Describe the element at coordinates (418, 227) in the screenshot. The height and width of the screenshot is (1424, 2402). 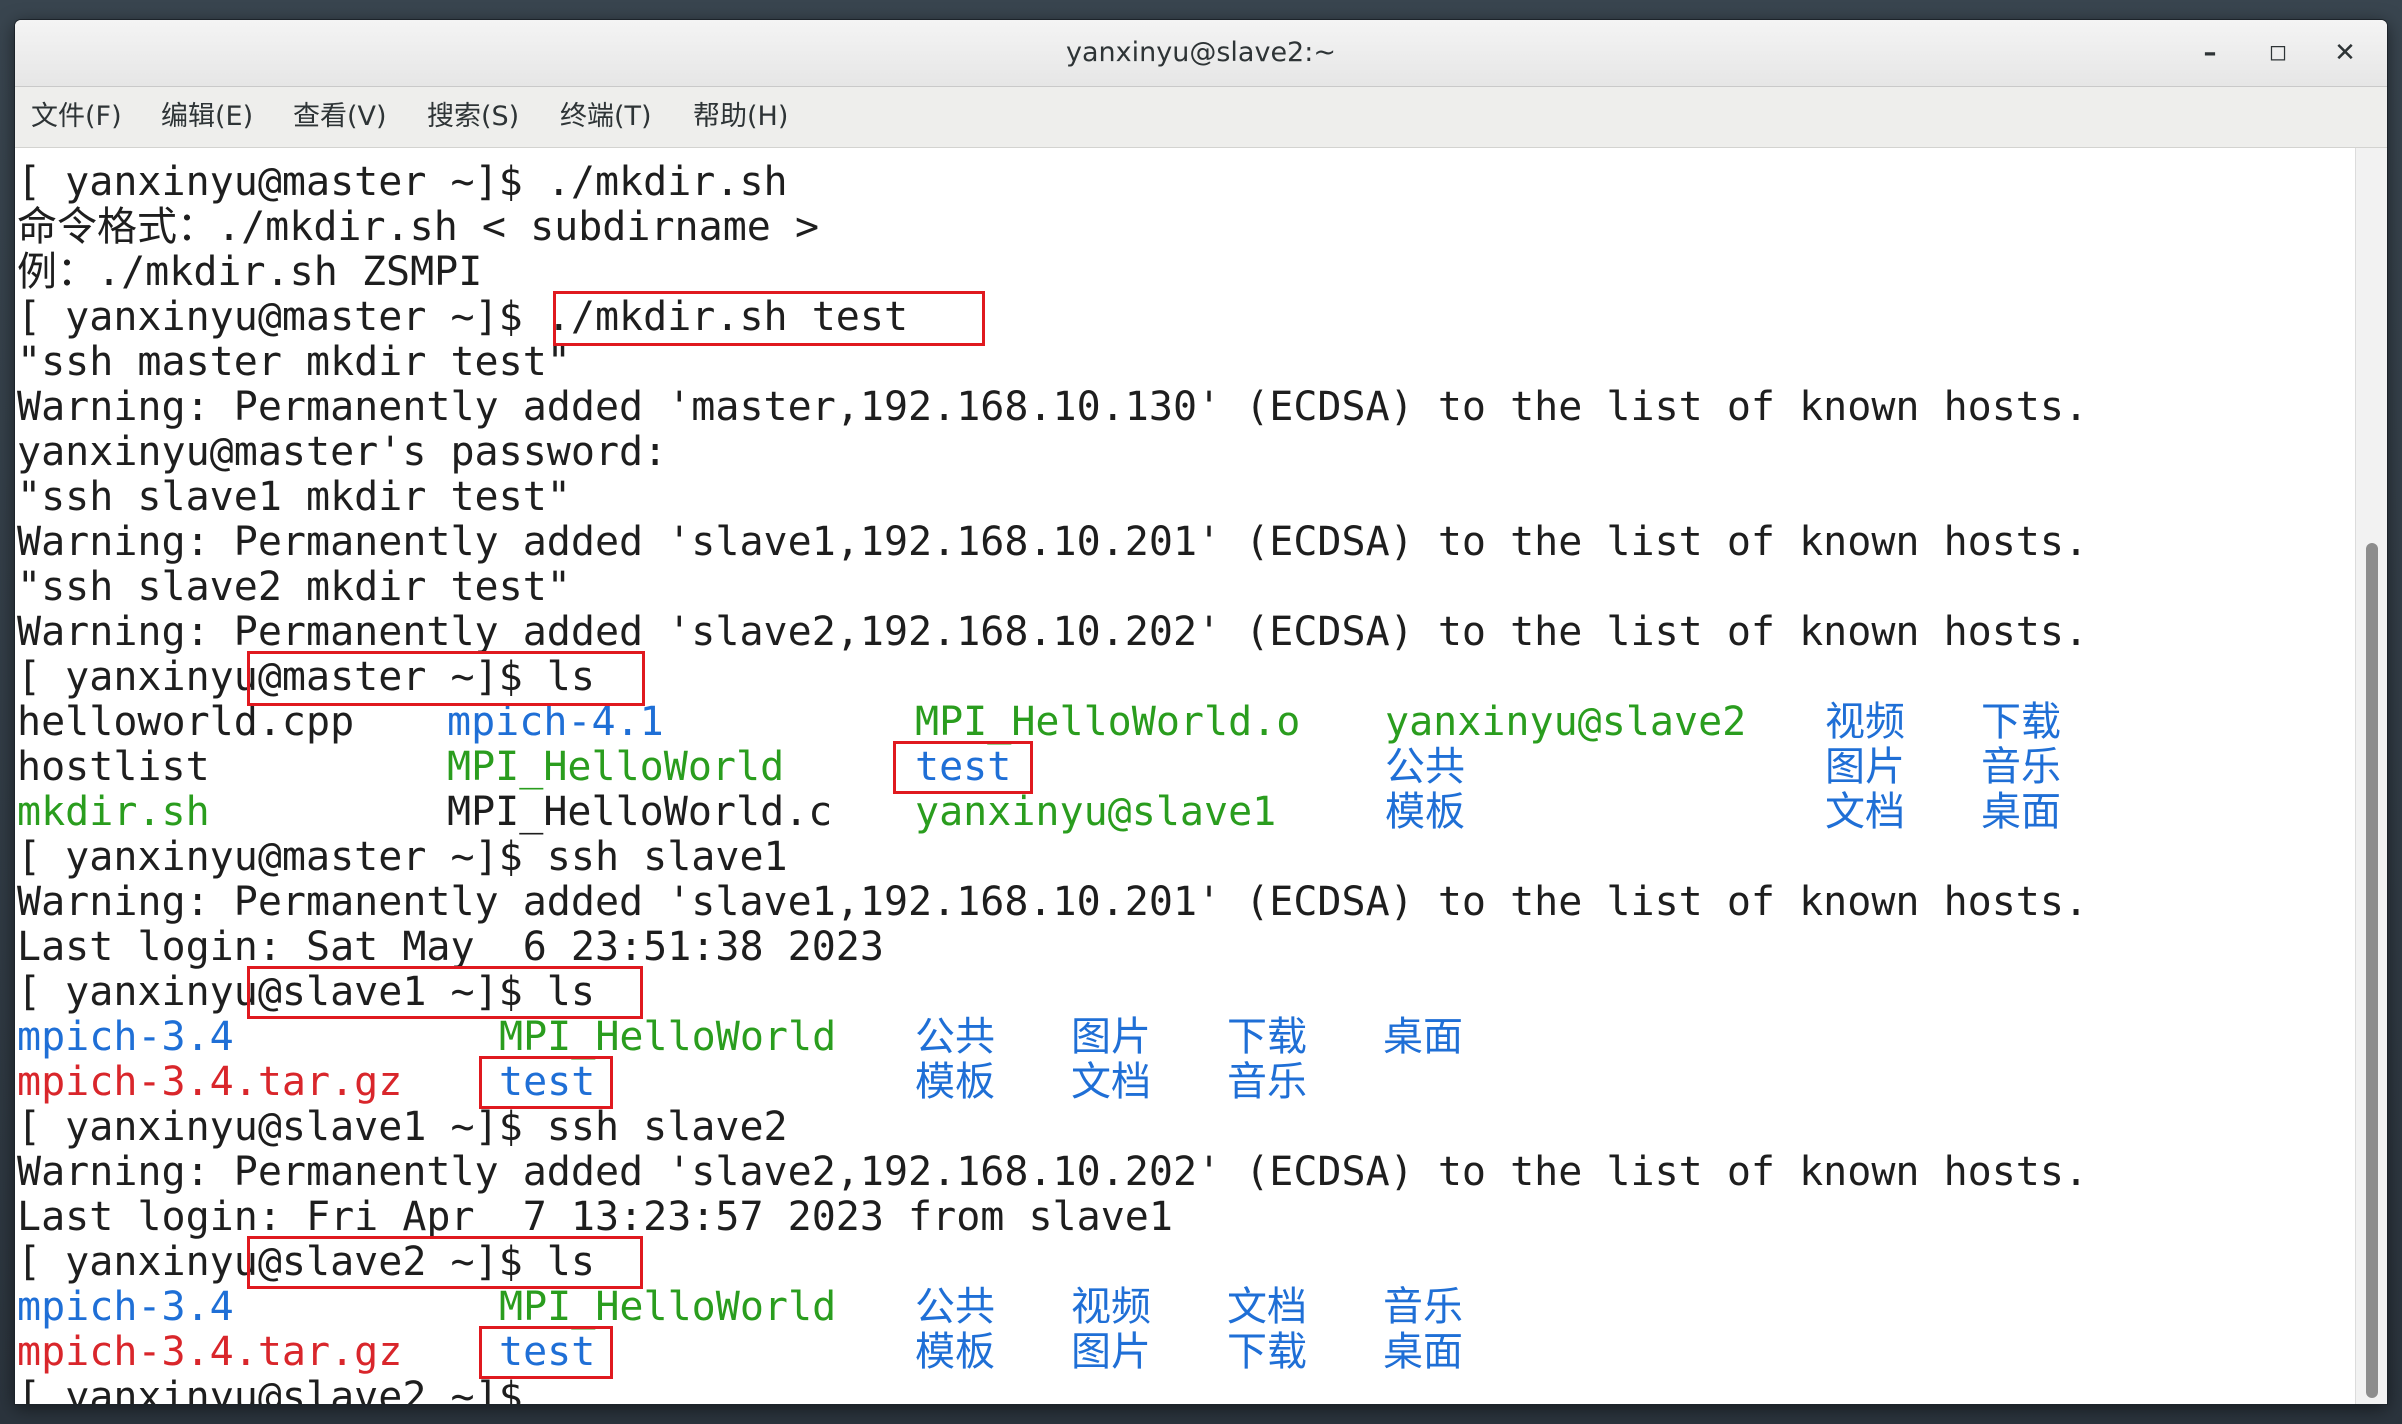
I see `terminal-line: 命令格式：./mkdir.sh < subdirname >` at that location.